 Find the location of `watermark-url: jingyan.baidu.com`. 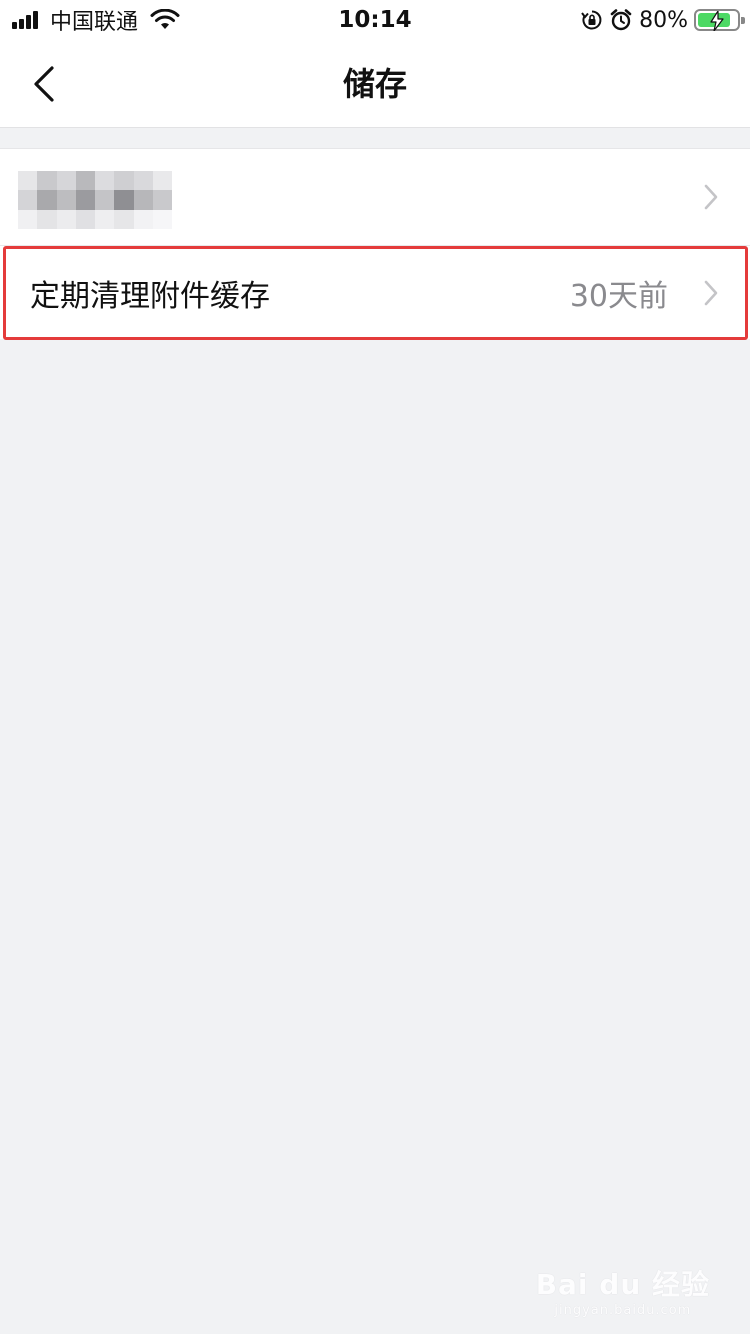

watermark-url: jingyan.baidu.com is located at coordinates (623, 1310).